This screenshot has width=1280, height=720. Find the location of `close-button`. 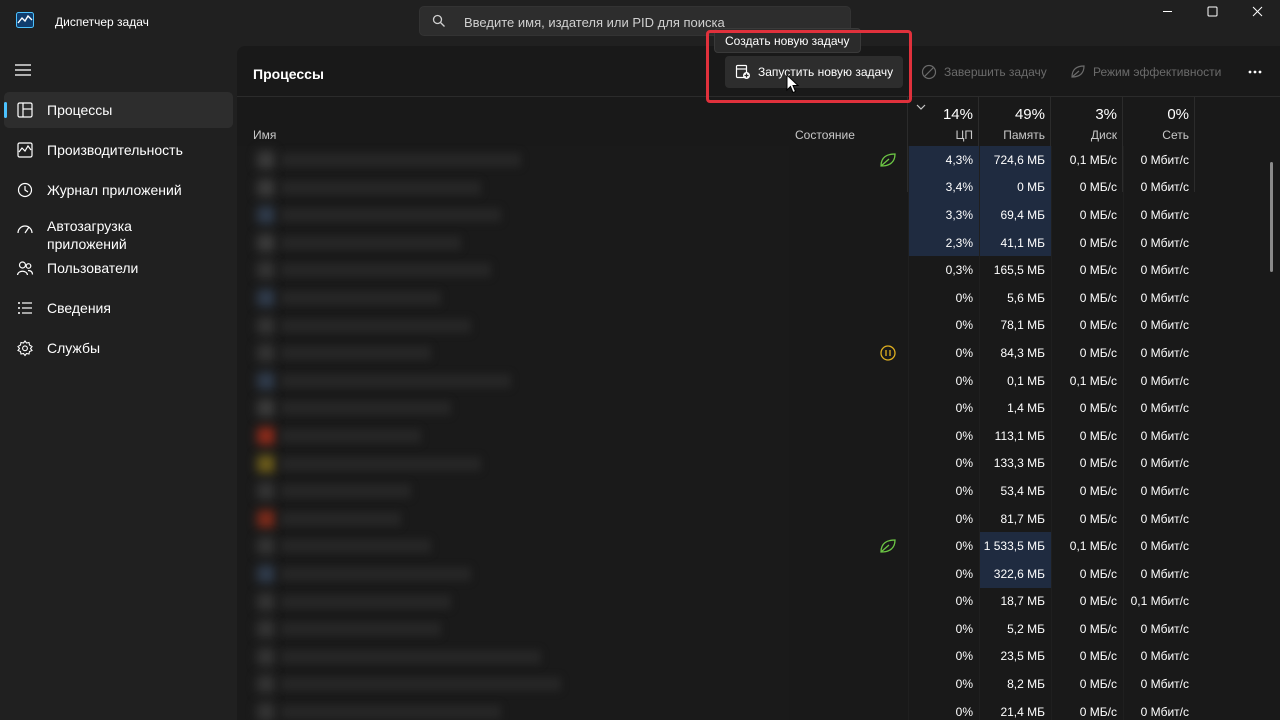

close-button is located at coordinates (1257, 11).